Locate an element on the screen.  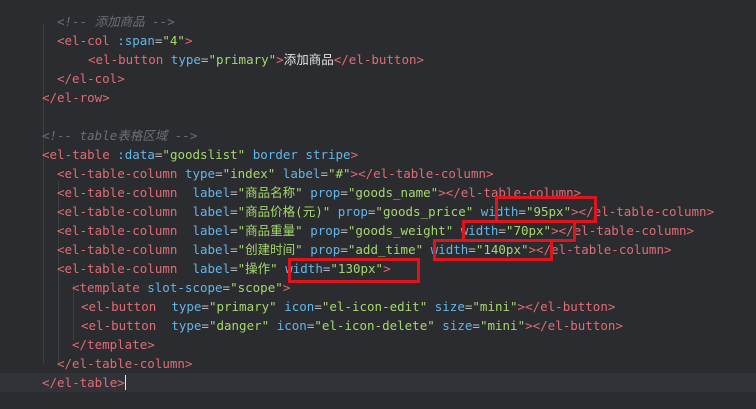
code-token: "goods_price" is located at coordinates (424, 211).